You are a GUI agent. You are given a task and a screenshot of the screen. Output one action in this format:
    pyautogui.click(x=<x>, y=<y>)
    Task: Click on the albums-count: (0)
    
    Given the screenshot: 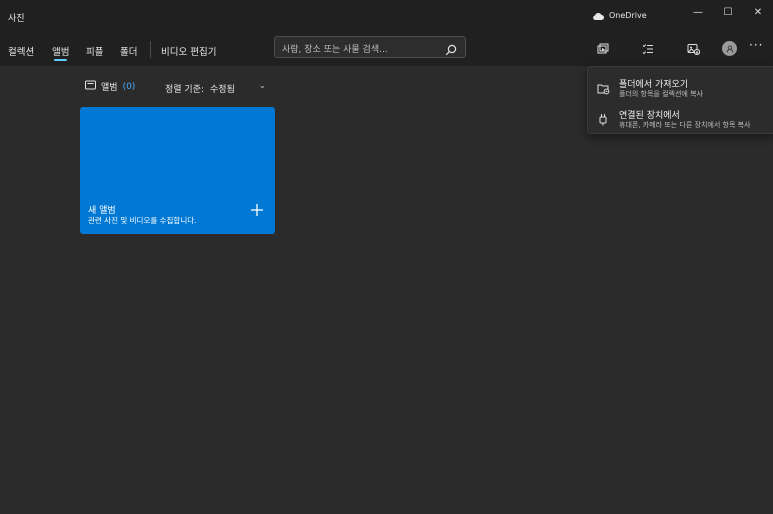 What is the action you would take?
    pyautogui.click(x=129, y=86)
    